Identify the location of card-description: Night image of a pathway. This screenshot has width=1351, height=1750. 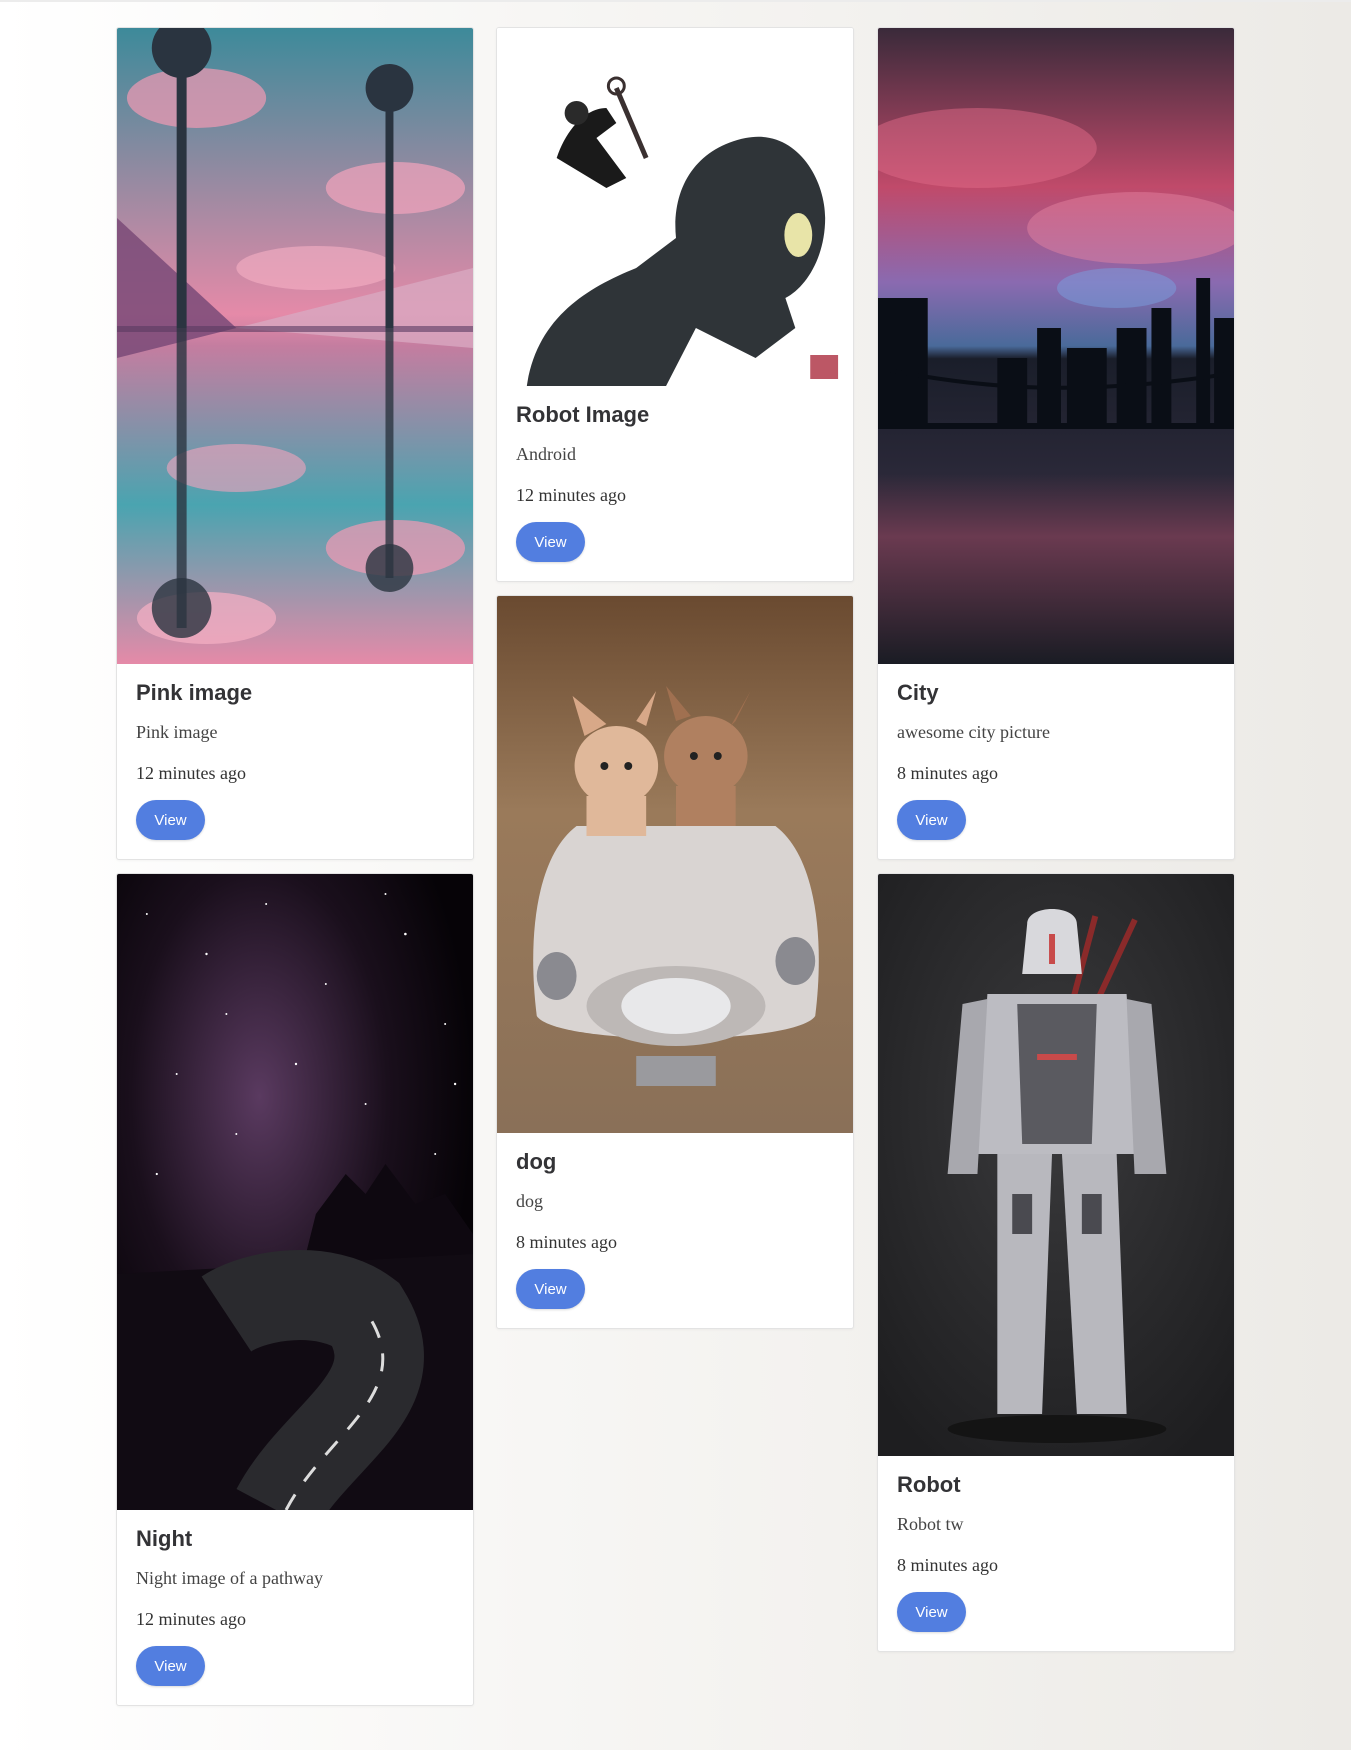
(229, 1578).